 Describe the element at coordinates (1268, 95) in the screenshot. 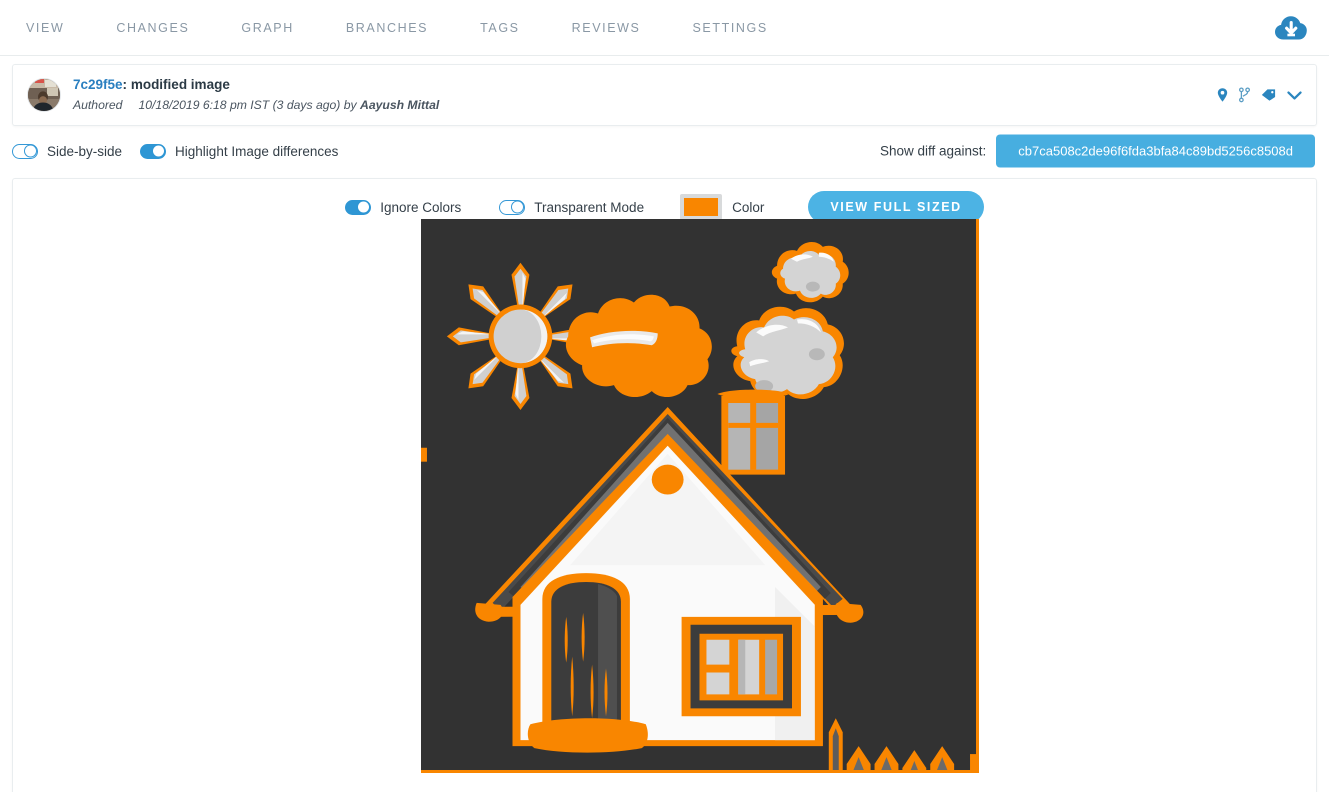

I see `tag-icon` at that location.